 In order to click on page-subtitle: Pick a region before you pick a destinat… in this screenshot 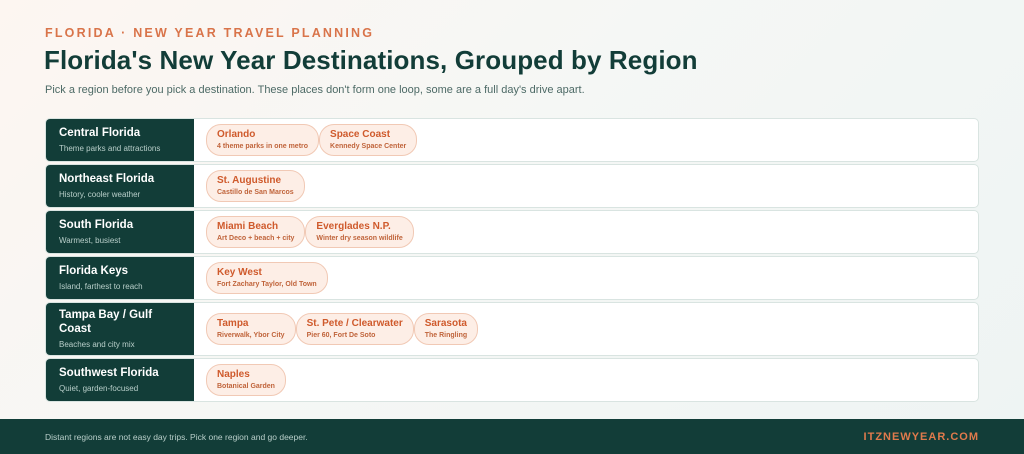, I will do `click(315, 90)`.